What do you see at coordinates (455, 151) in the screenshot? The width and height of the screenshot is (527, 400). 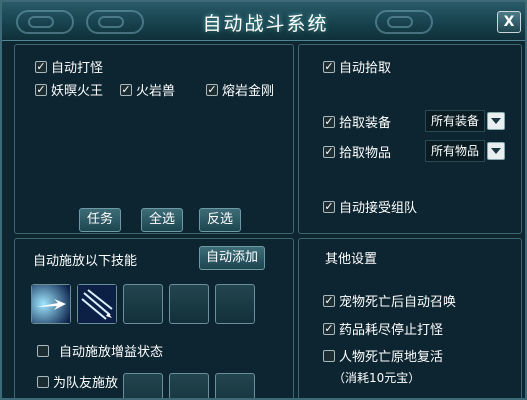 I see `pickup-item-value: 所有物品` at bounding box center [455, 151].